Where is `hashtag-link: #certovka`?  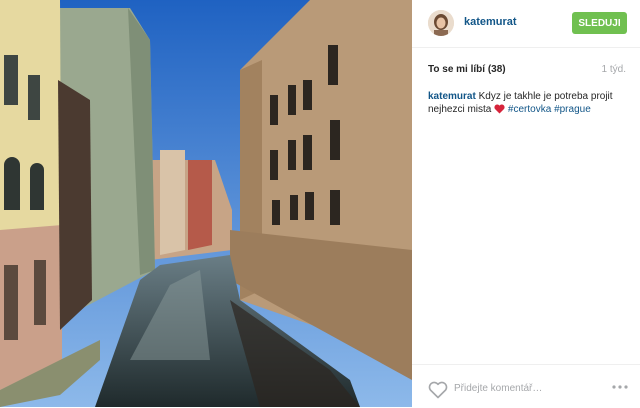
hashtag-link: #certovka is located at coordinates (529, 109).